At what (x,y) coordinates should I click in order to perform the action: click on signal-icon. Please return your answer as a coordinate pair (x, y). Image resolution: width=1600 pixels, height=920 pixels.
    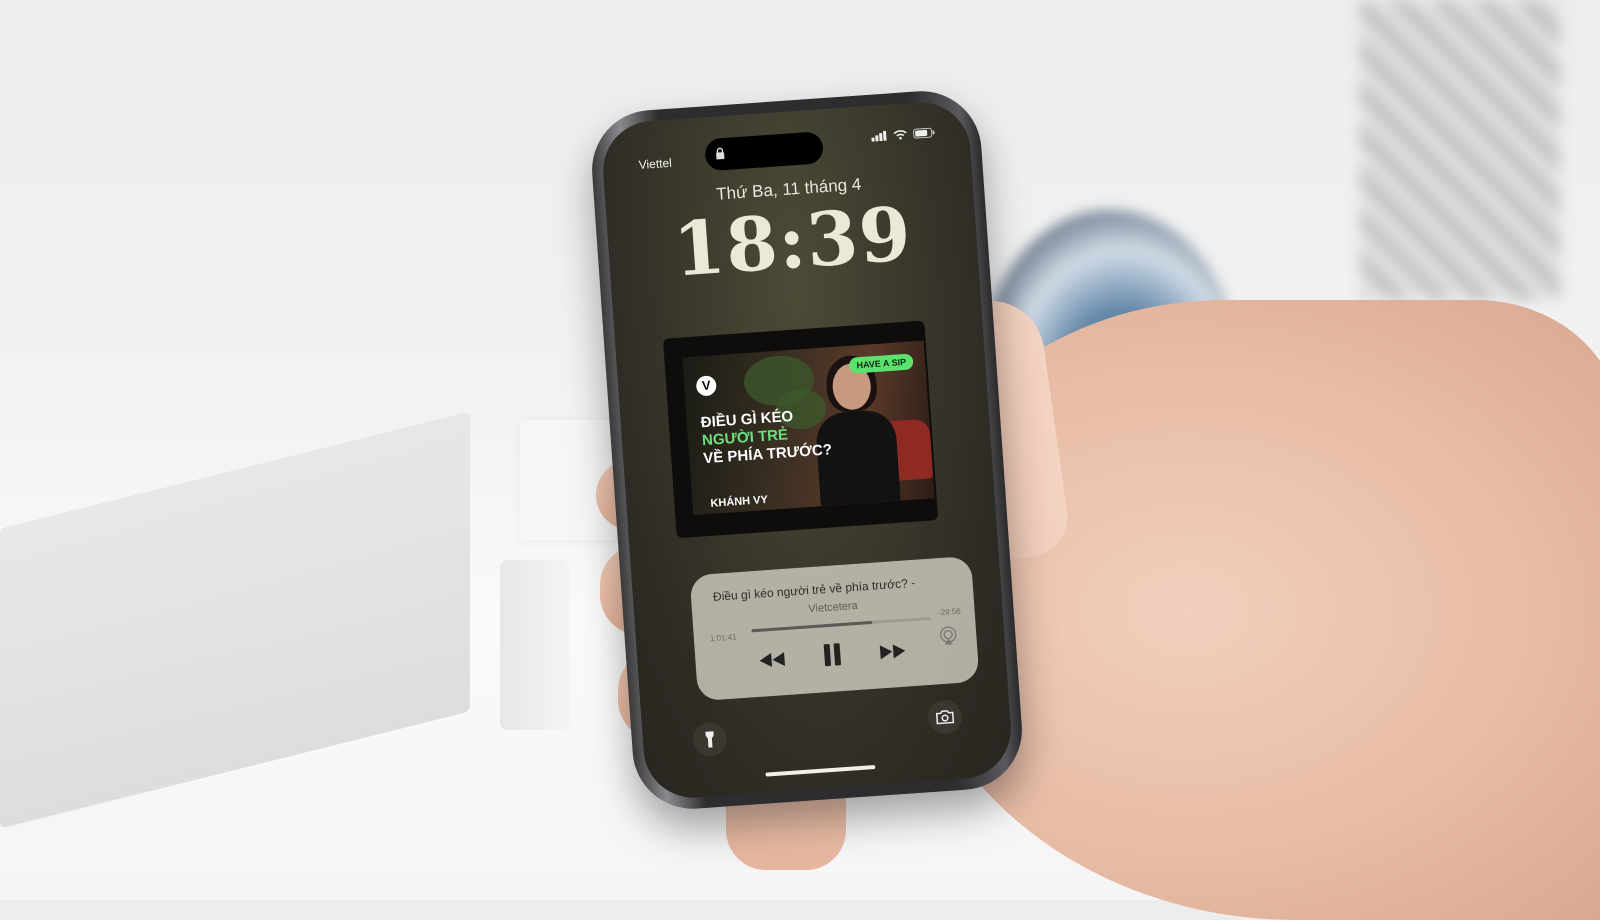
    Looking at the image, I should click on (879, 136).